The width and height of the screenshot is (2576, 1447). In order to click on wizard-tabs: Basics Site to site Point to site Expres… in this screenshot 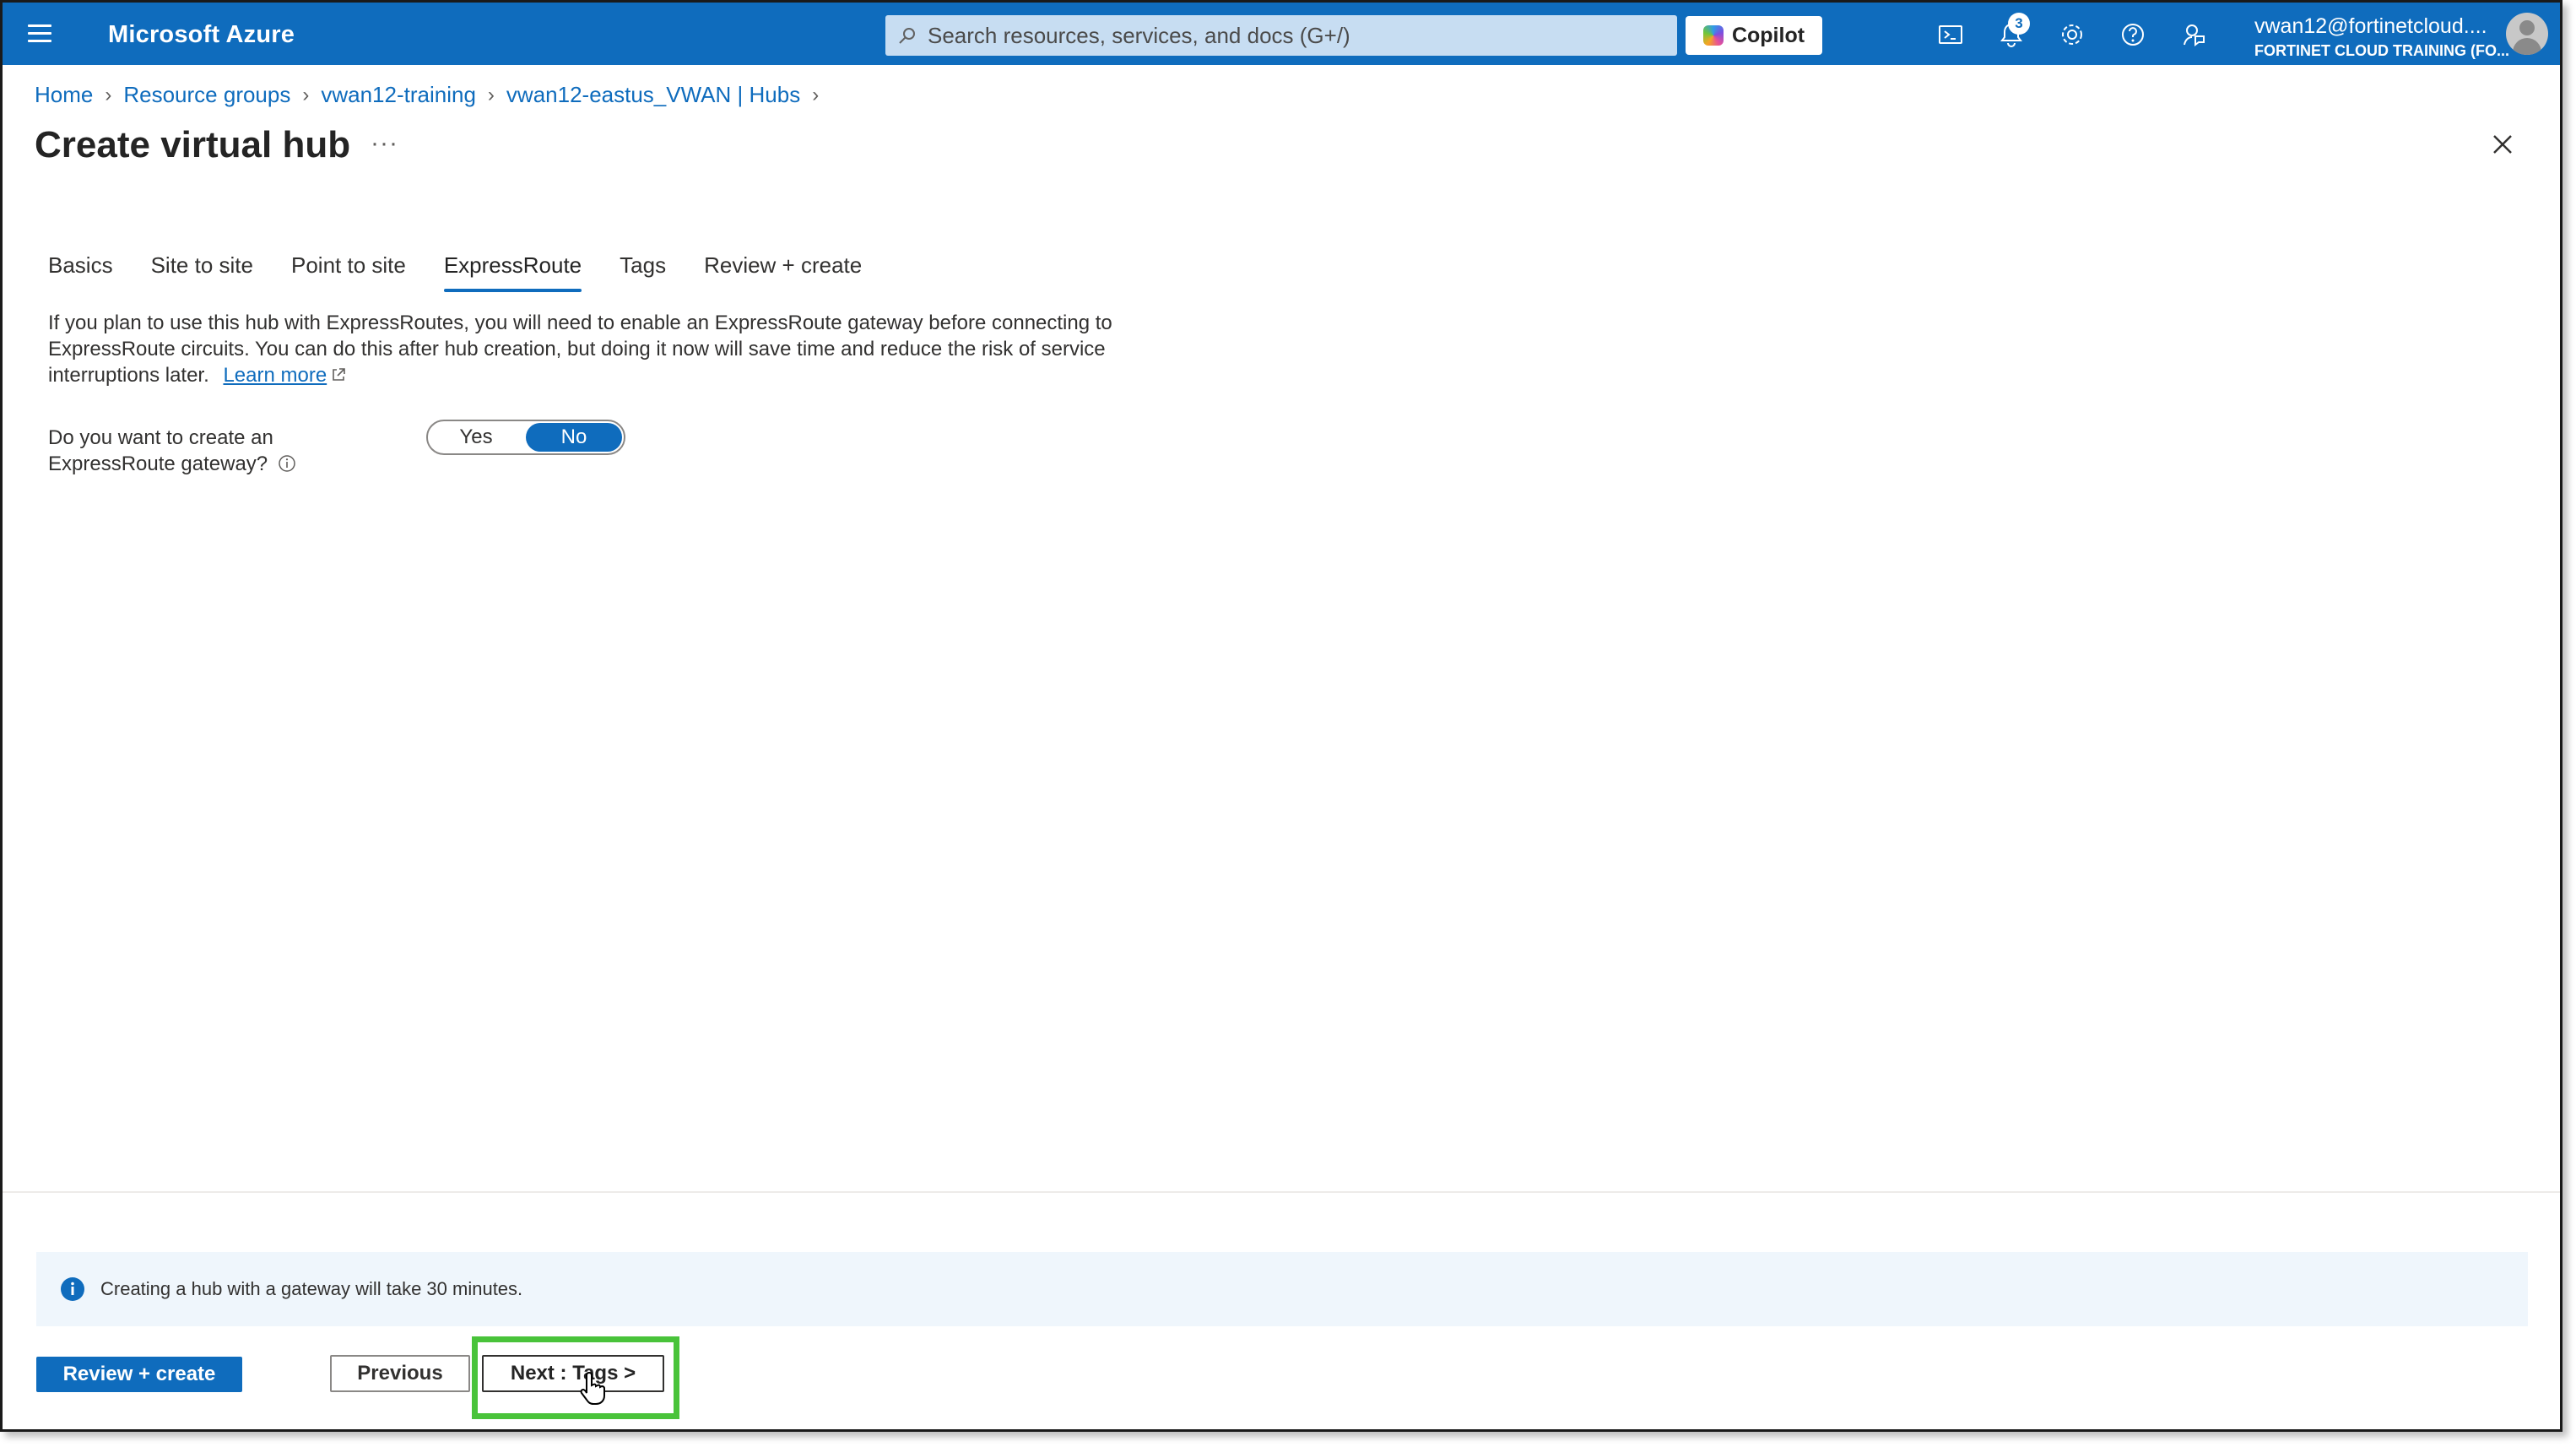, I will do `click(474, 272)`.